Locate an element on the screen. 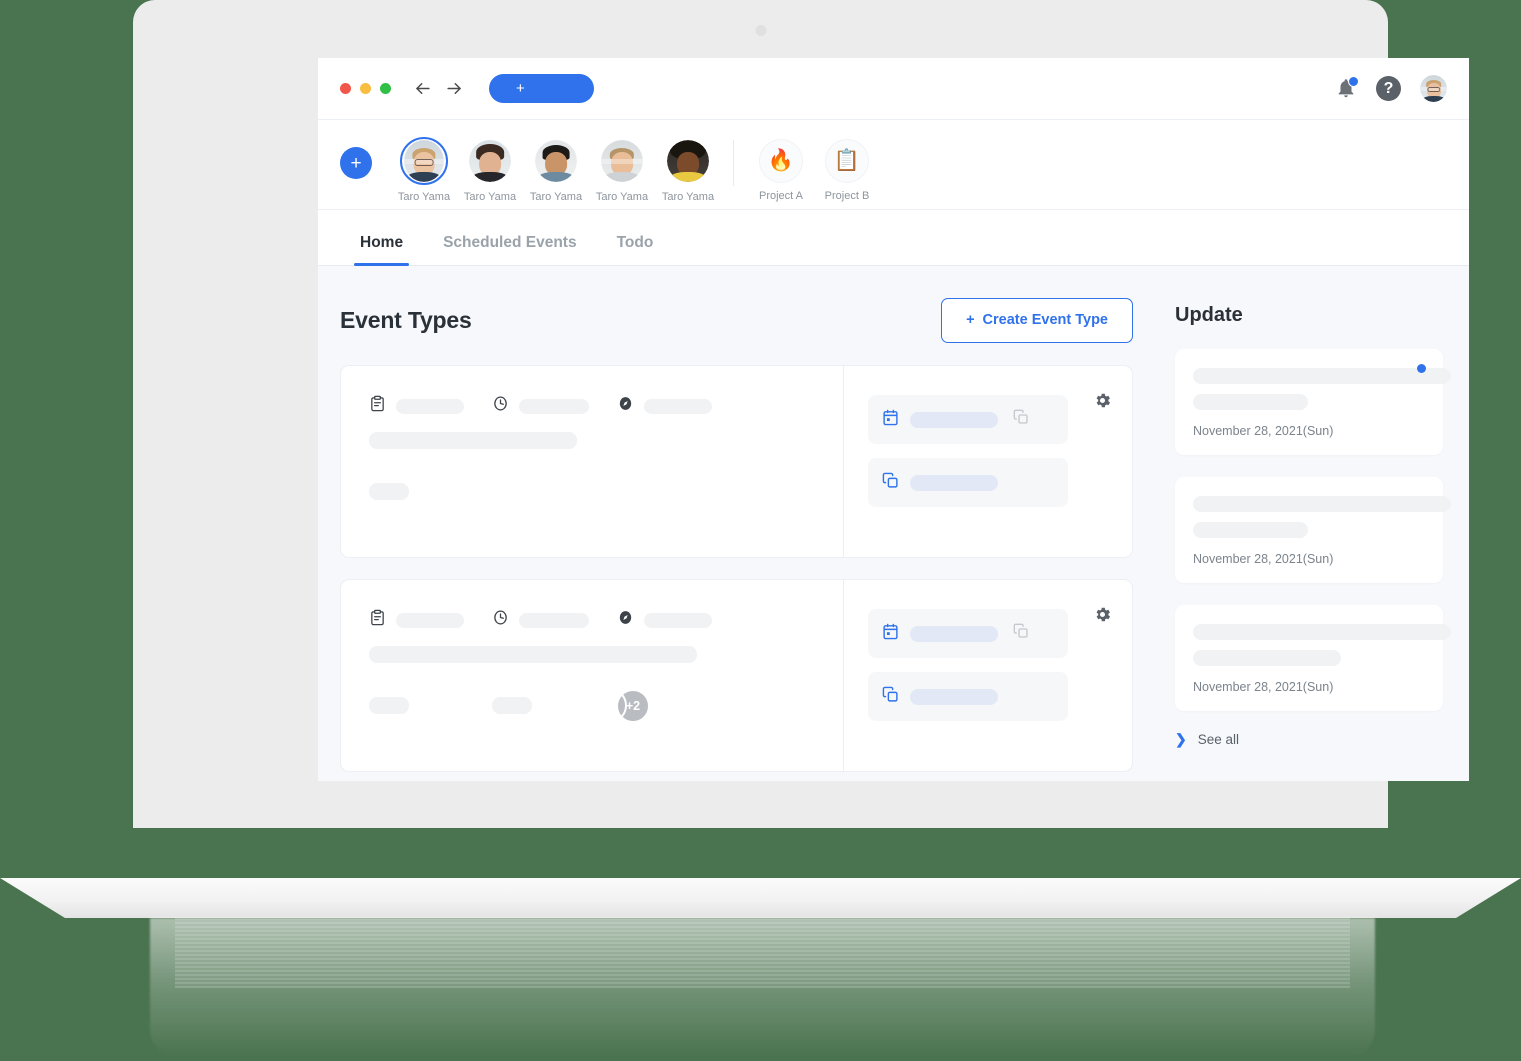 Image resolution: width=1521 pixels, height=1061 pixels. add-person-button: + is located at coordinates (356, 163).